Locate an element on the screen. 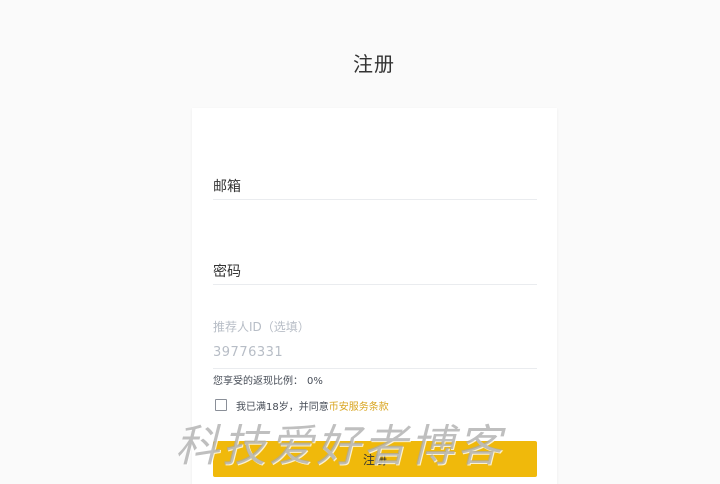 The width and height of the screenshot is (720, 484). rebate-info: 您享受的返现比例： 0% is located at coordinates (268, 379).